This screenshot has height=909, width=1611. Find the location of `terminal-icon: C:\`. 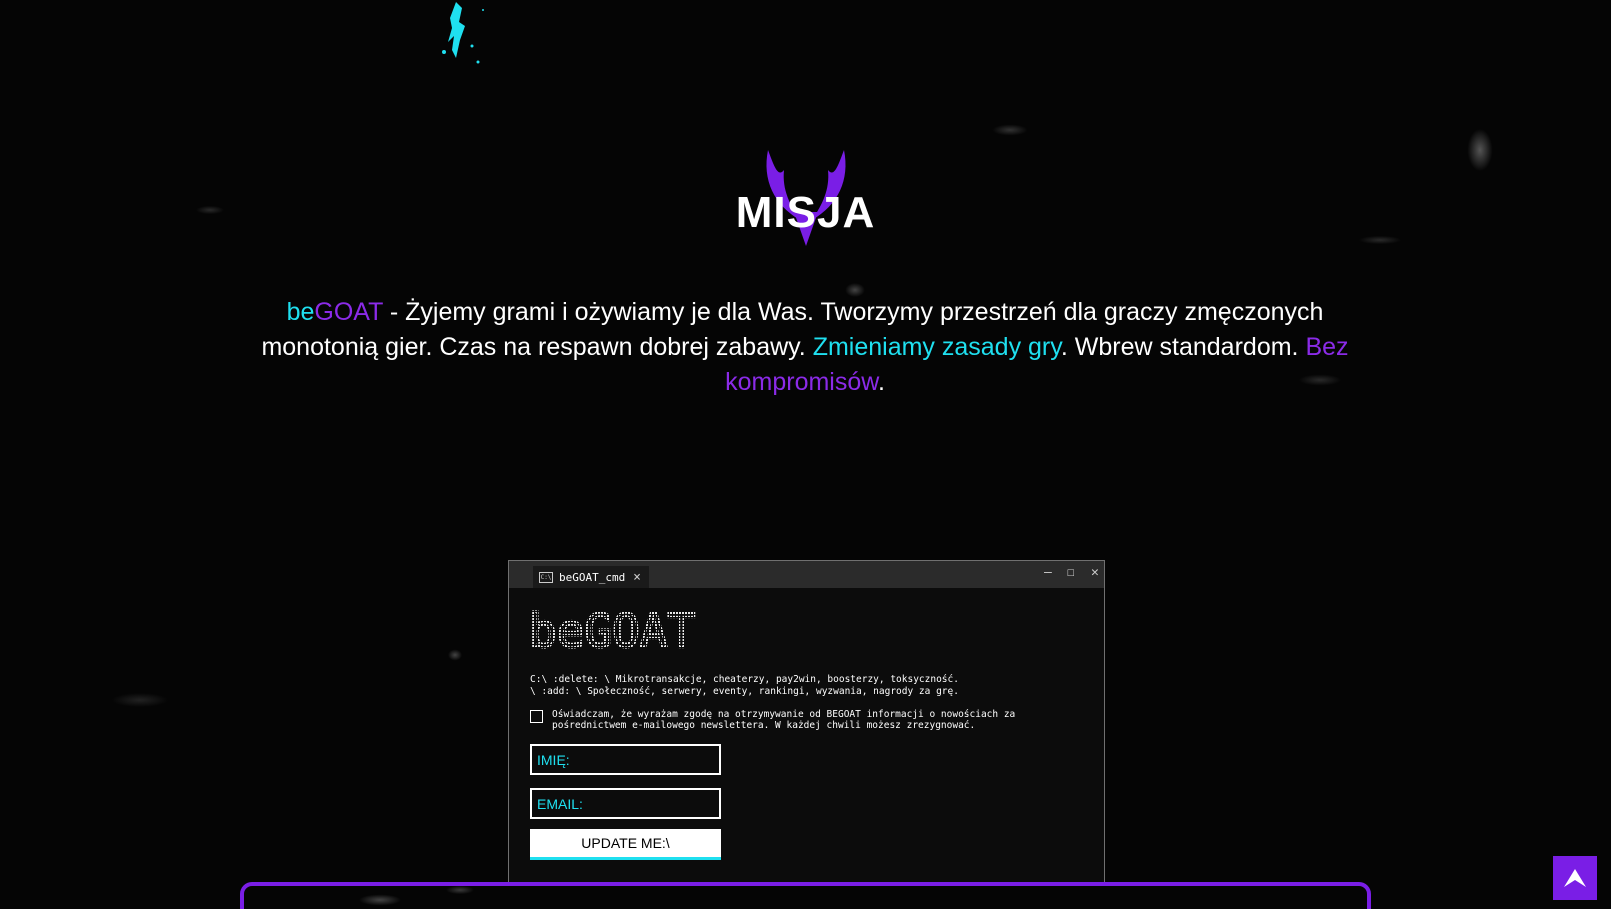

terminal-icon: C:\ is located at coordinates (546, 577).